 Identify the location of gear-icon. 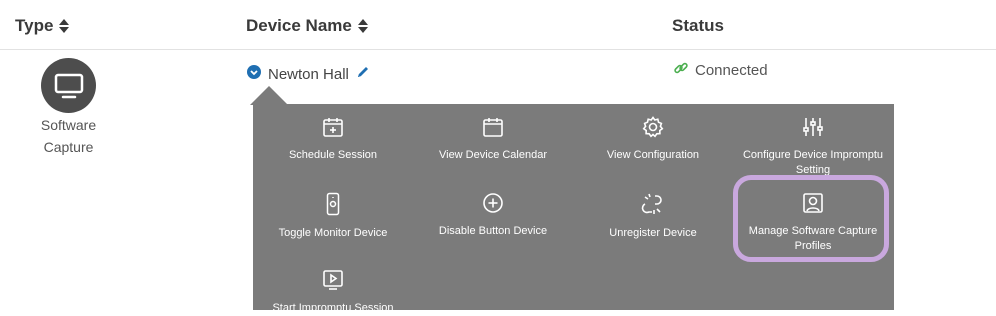
(653, 132).